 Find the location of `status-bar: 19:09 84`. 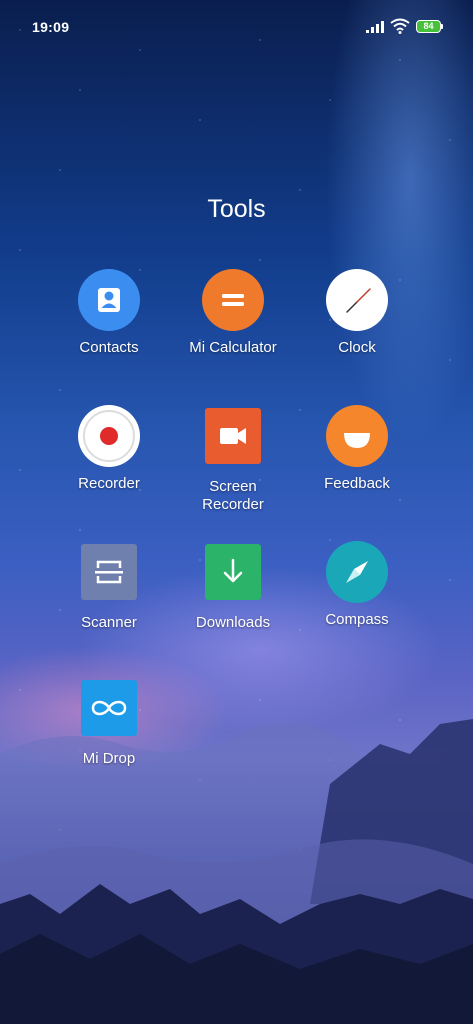

status-bar: 19:09 84 is located at coordinates (236, 27).